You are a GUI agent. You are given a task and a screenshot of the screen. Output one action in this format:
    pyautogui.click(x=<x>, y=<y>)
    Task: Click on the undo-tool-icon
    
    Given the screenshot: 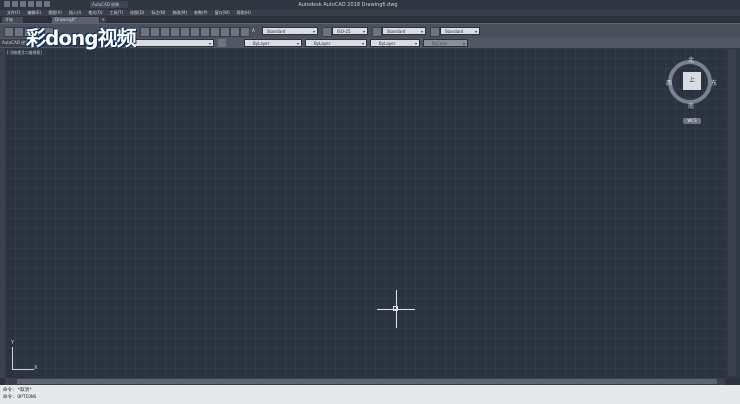 What is the action you would take?
    pyautogui.click(x=145, y=32)
    